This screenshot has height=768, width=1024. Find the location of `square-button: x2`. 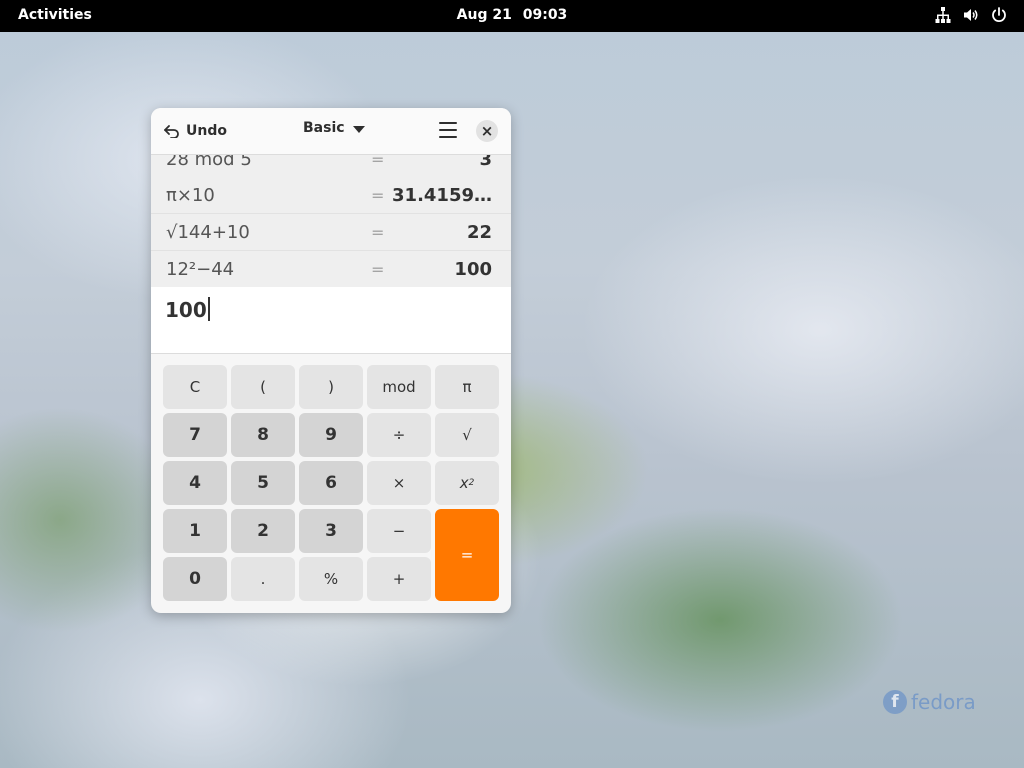

square-button: x2 is located at coordinates (467, 483).